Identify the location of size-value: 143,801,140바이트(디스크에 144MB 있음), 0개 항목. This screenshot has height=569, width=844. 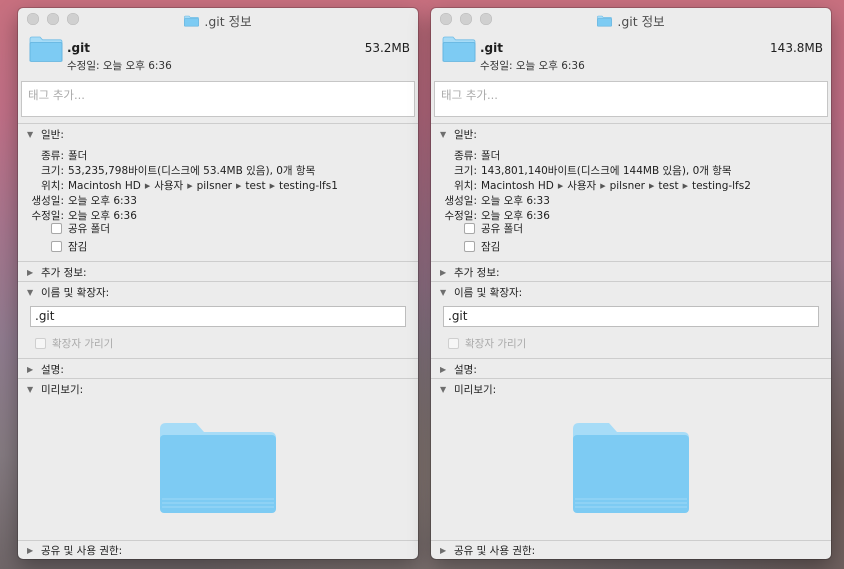
(606, 171).